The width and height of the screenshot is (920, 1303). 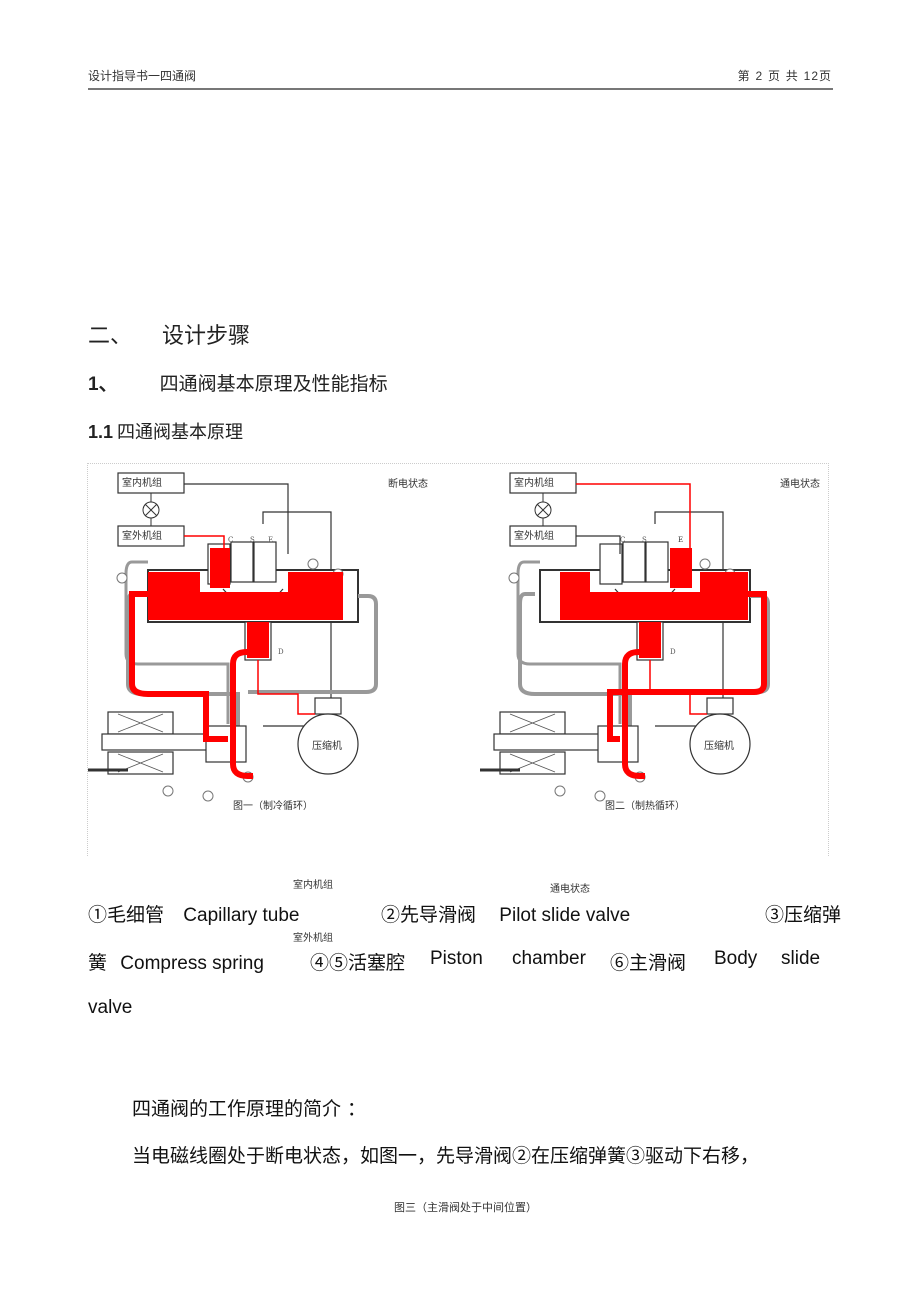 I want to click on section-number: 二、, so click(x=110, y=336).